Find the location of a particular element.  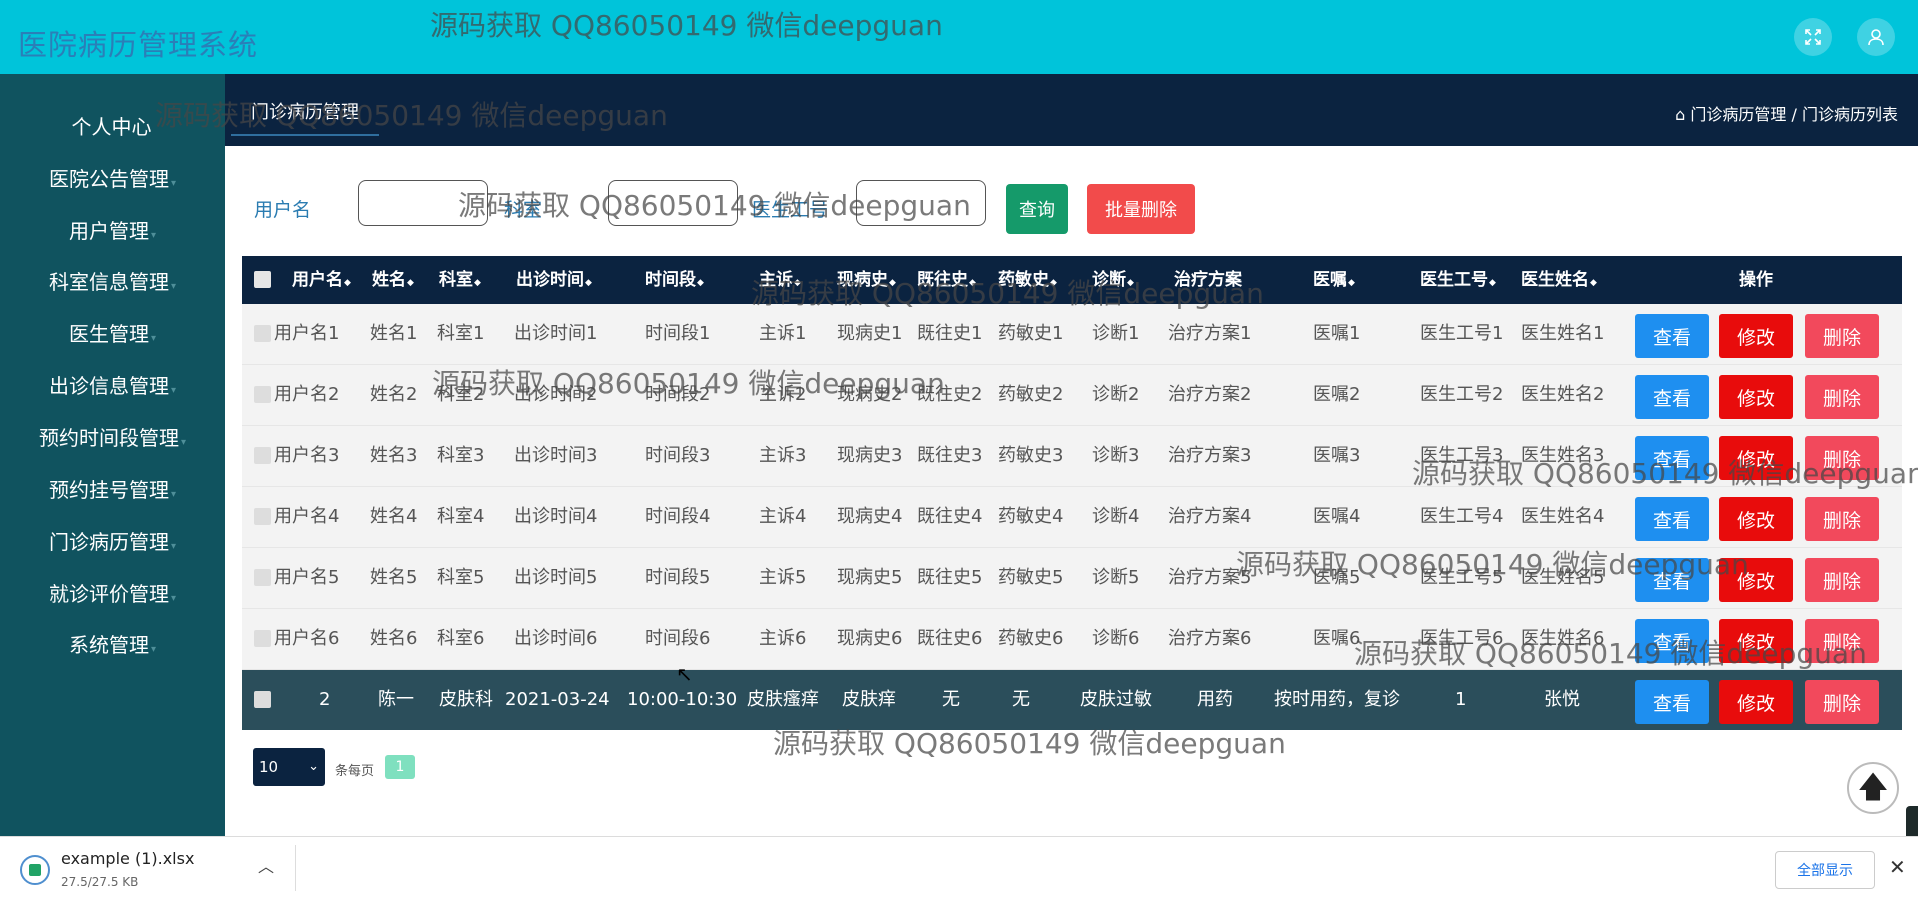

sidebar-item-medical-records: 门诊病历管理 ▾ is located at coordinates (112, 540).